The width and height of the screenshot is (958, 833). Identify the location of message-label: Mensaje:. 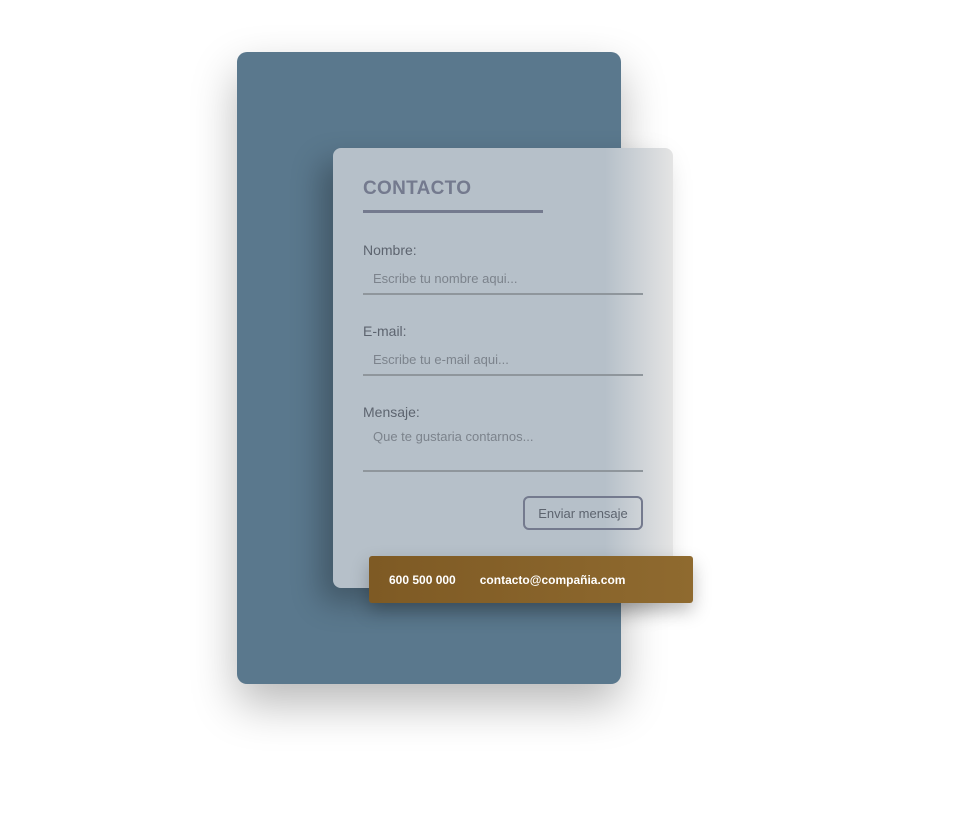
(391, 412).